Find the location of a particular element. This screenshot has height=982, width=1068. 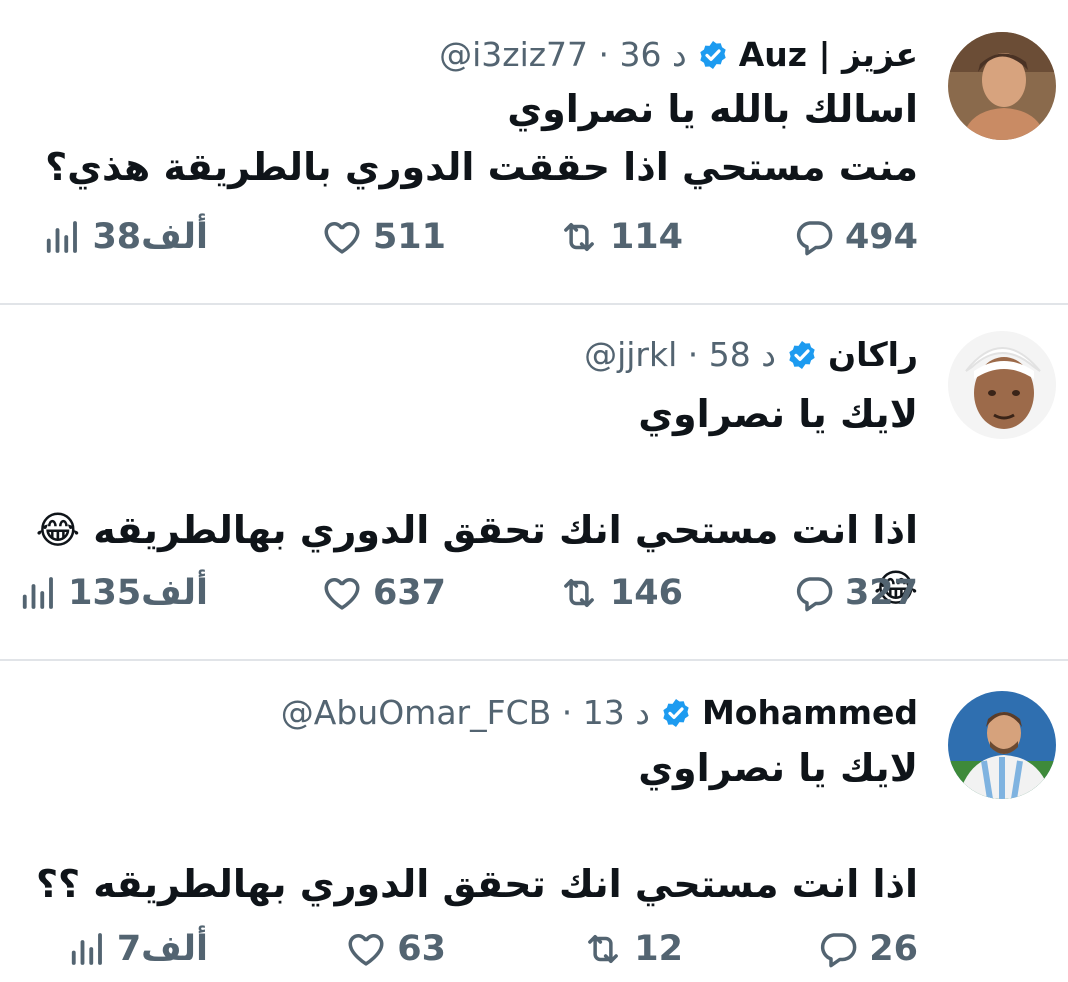

reply-button: 494 is located at coordinates (855, 237).